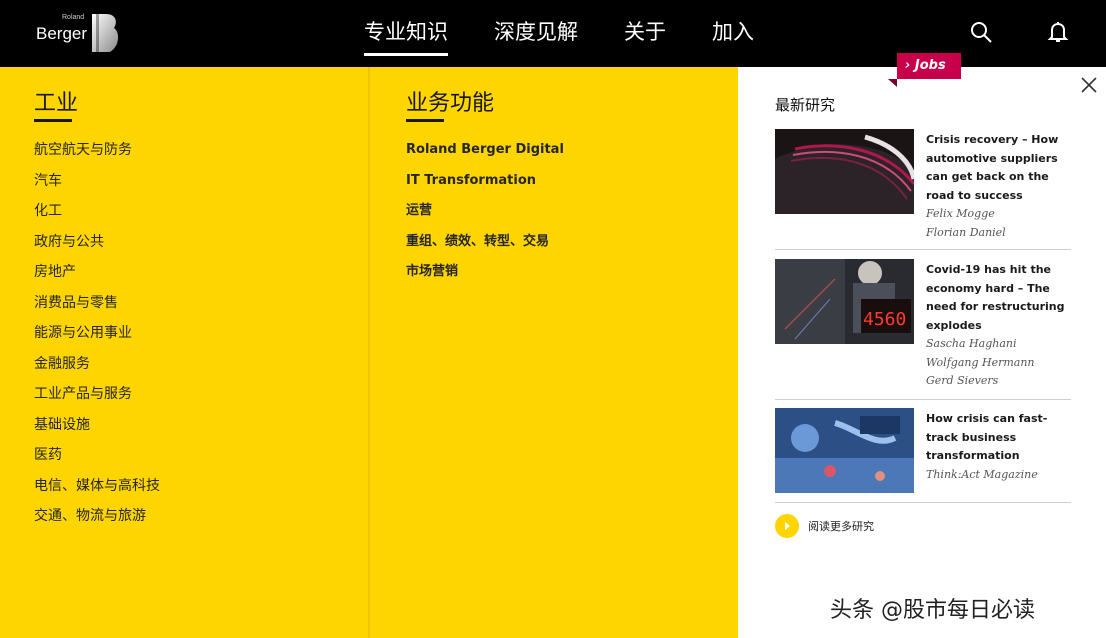  Describe the element at coordinates (960, 213) in the screenshot. I see `article-author: Felix Mogge` at that location.